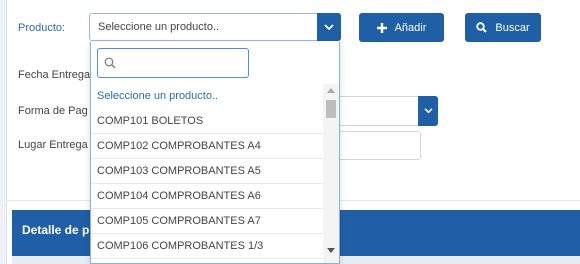 Image resolution: width=580 pixels, height=264 pixels. Describe the element at coordinates (54, 75) in the screenshot. I see `fecha-entrega-label: Fecha Entrega` at that location.